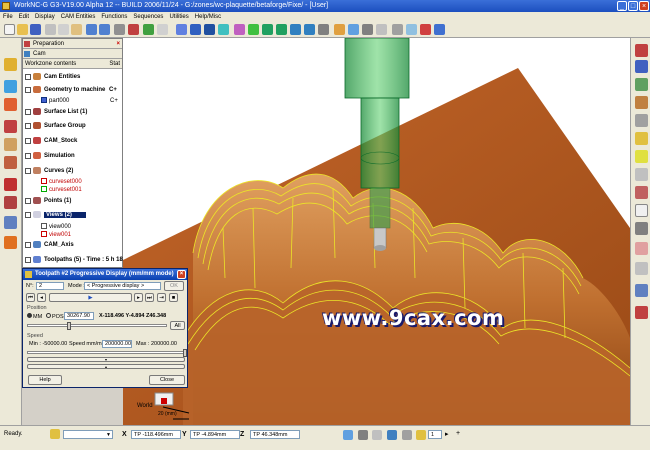 This screenshot has width=650, height=450. I want to click on tree-item-cam-stock: CAM_Stock, so click(51, 141).